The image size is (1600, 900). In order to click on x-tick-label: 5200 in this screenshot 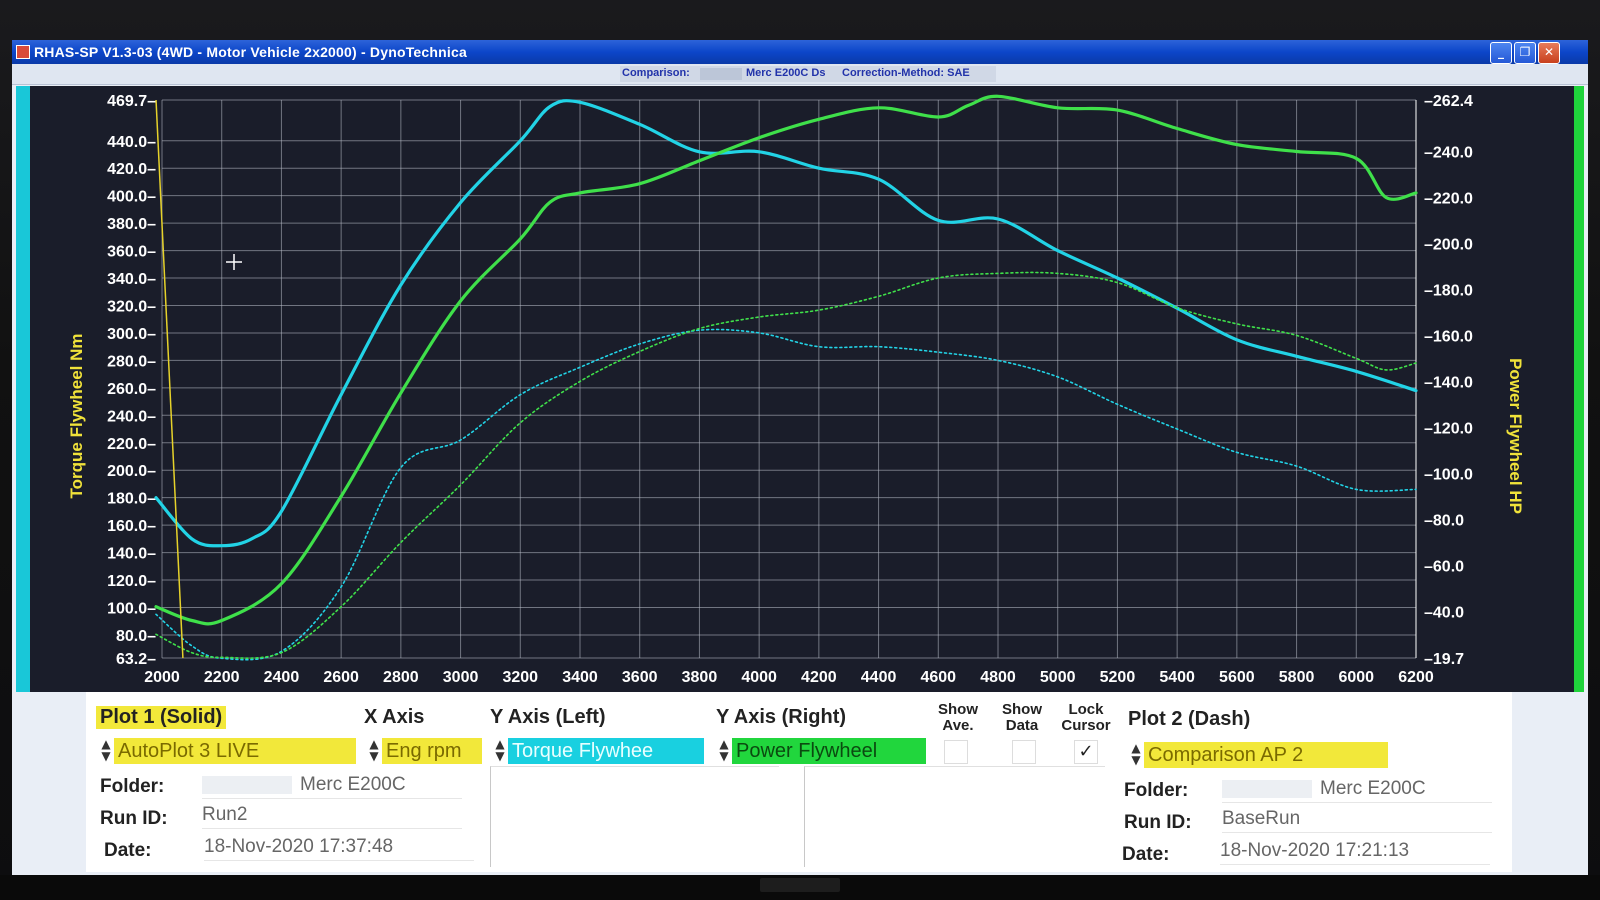, I will do `click(1118, 677)`.